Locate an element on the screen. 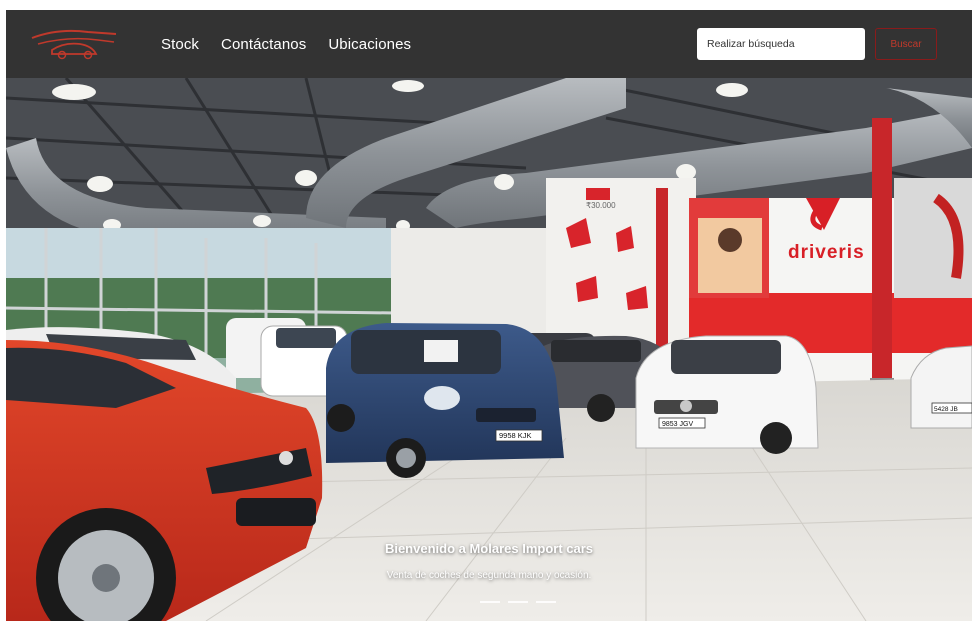  search-button: Buscar is located at coordinates (906, 44).